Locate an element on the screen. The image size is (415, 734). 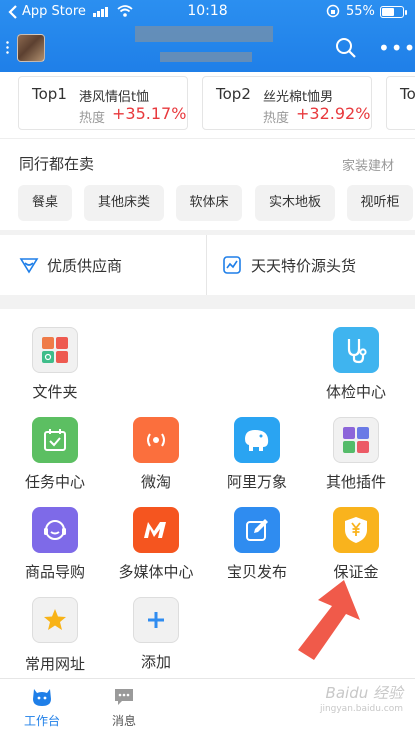
trend-value: +35.17% is located at coordinates (149, 113).